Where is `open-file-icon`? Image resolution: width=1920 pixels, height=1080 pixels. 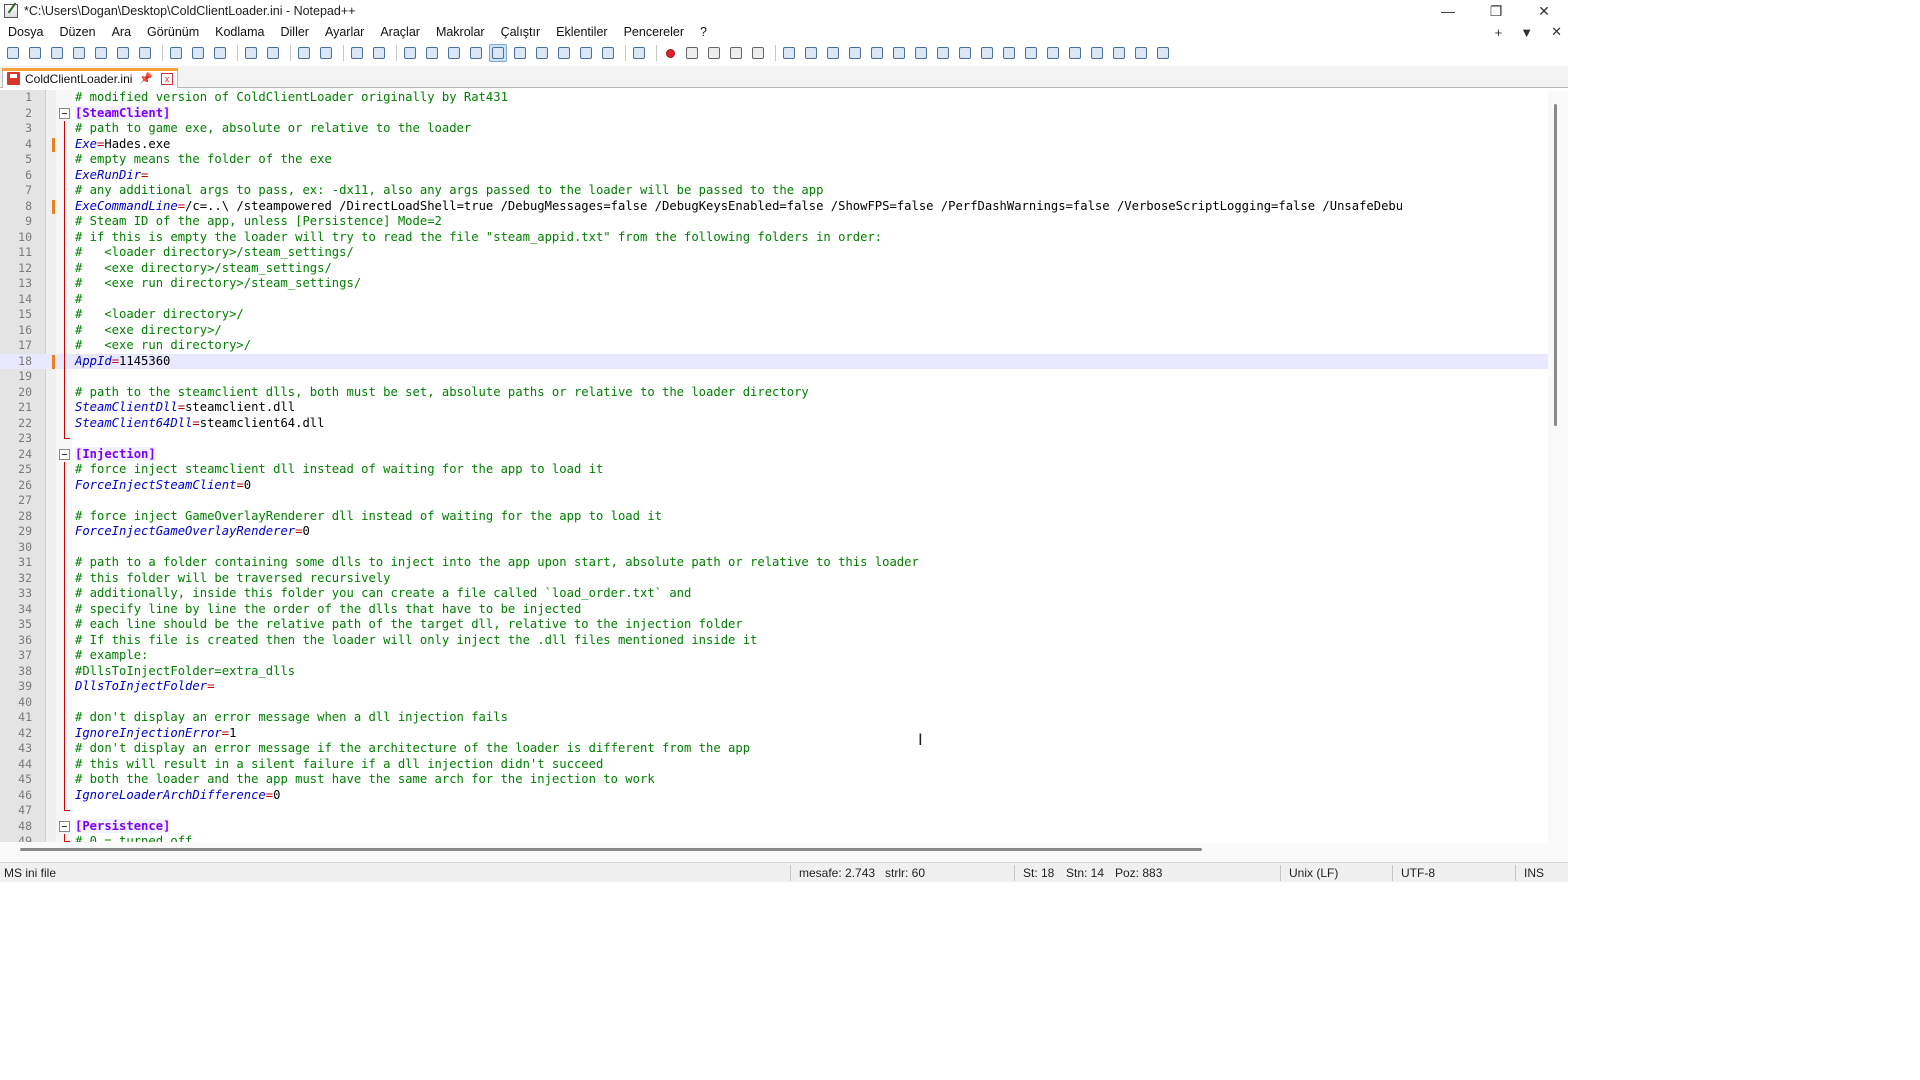
open-file-icon is located at coordinates (35, 53).